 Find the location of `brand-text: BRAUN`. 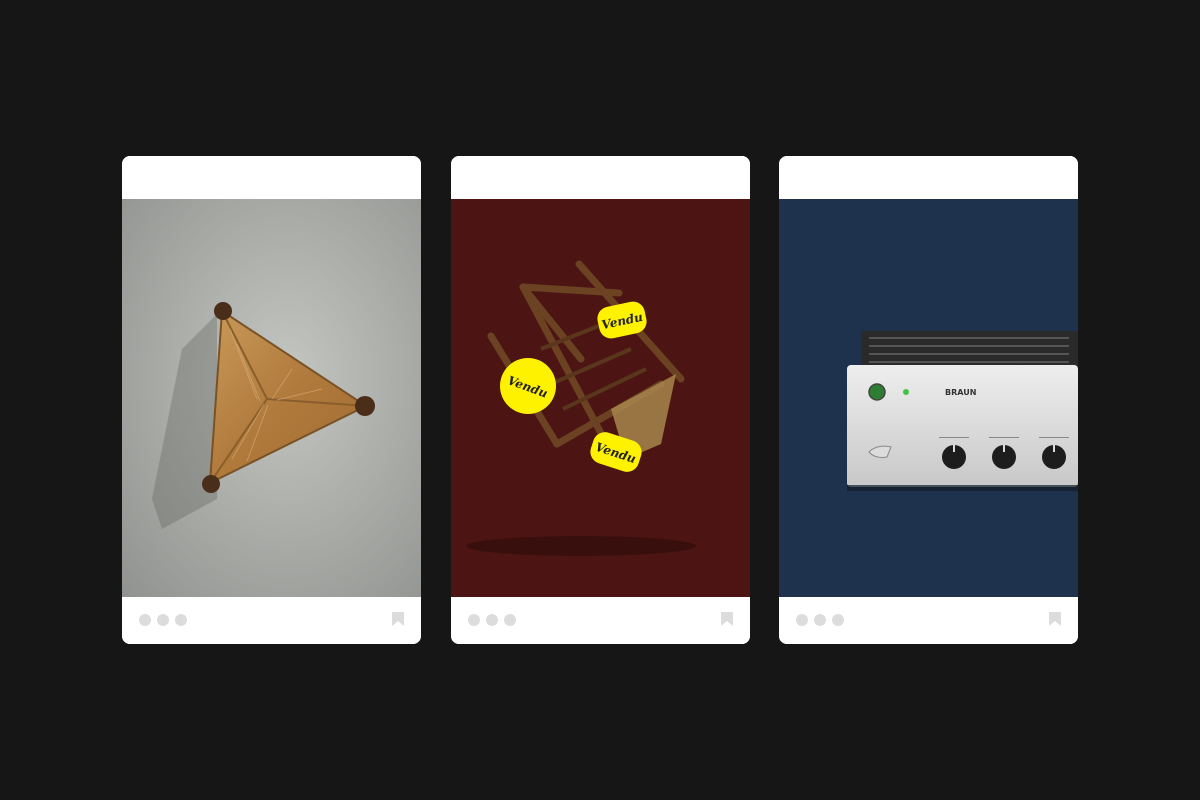

brand-text: BRAUN is located at coordinates (960, 392).